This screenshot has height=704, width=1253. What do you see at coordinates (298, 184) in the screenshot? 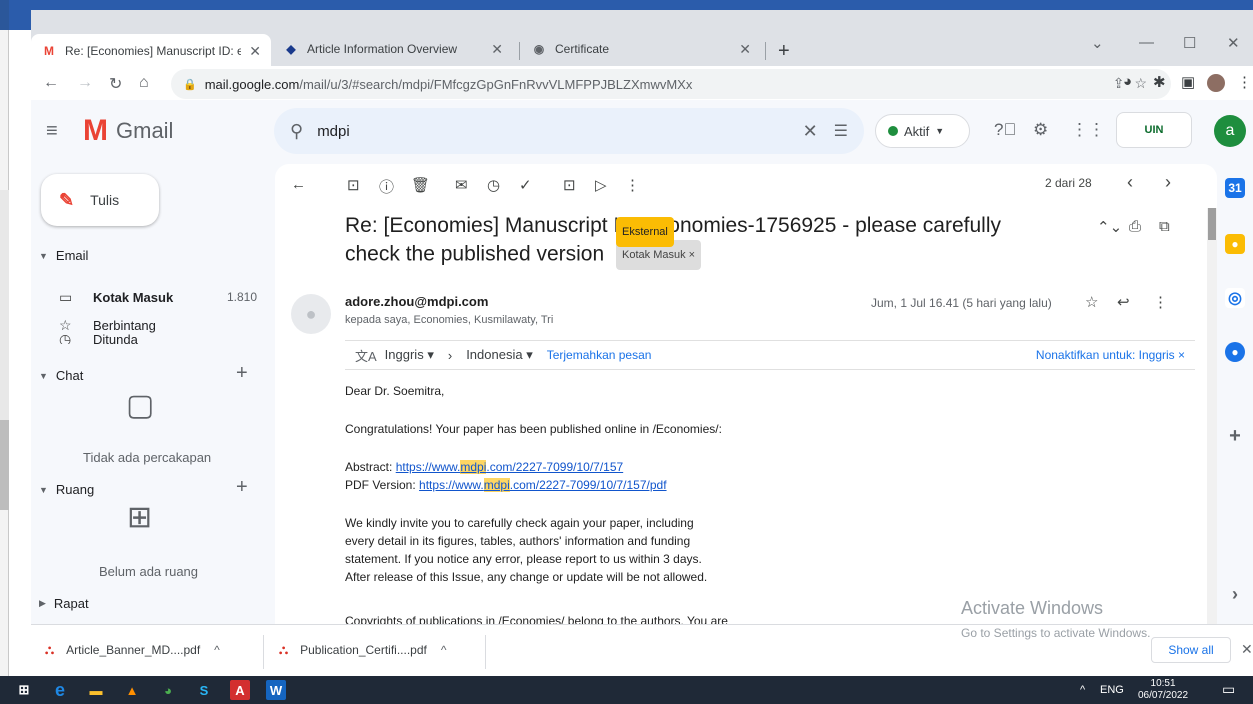
I see `back-to-list-icon: ←` at bounding box center [298, 184].